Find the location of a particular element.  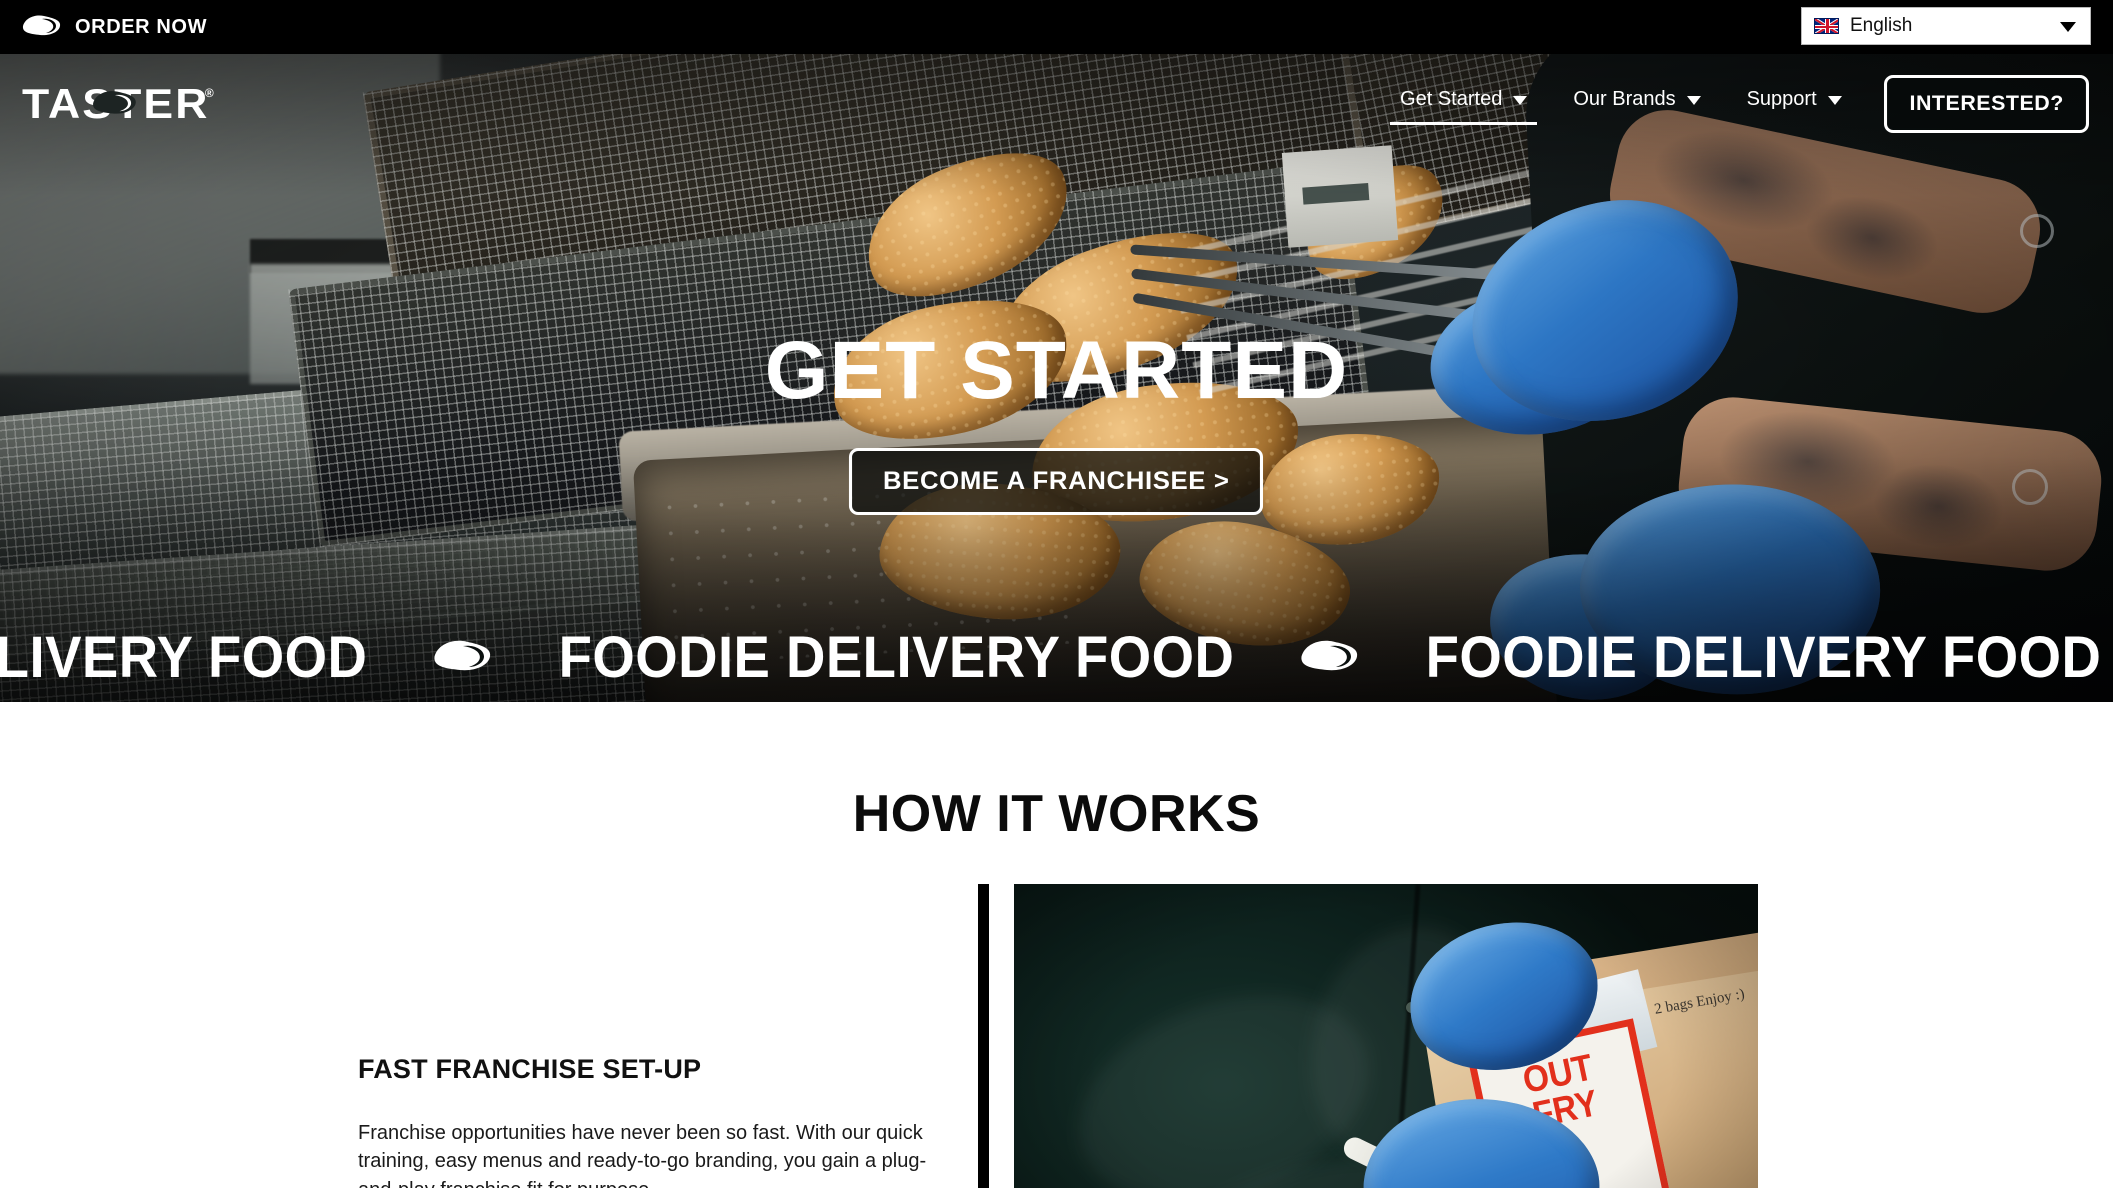

top-utility-bar: ORDER NOW English is located at coordinates (1056, 27).